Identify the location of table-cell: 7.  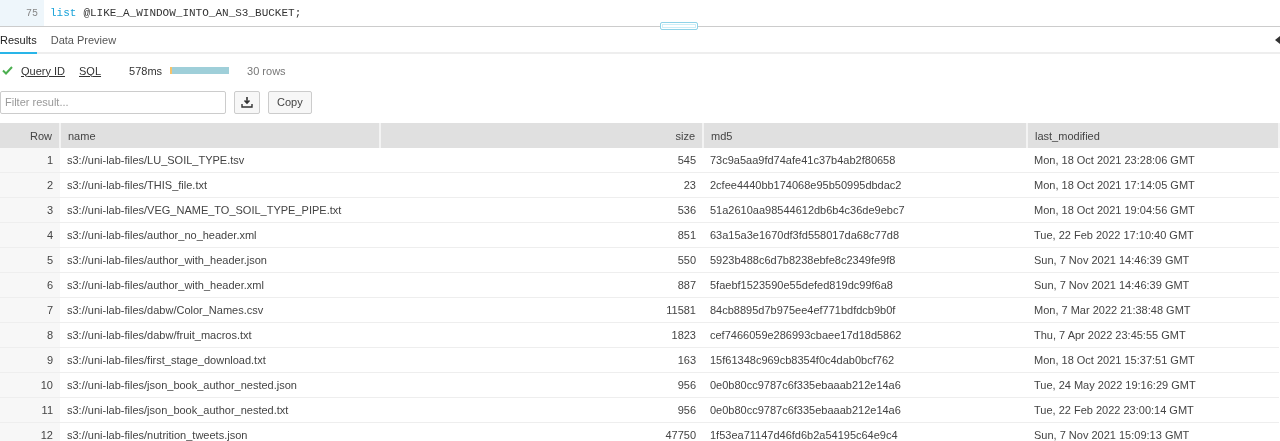
(30, 310).